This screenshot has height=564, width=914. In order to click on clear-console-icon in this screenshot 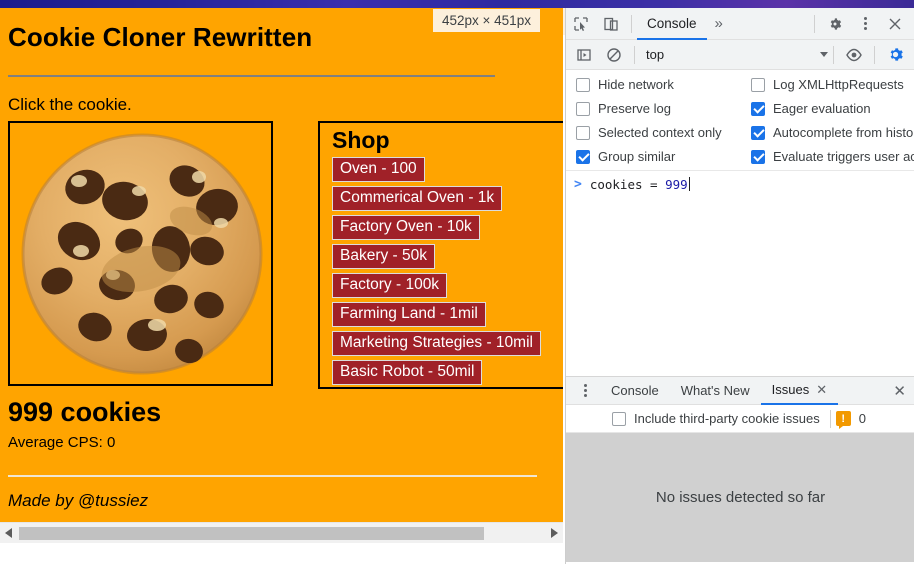, I will do `click(614, 55)`.